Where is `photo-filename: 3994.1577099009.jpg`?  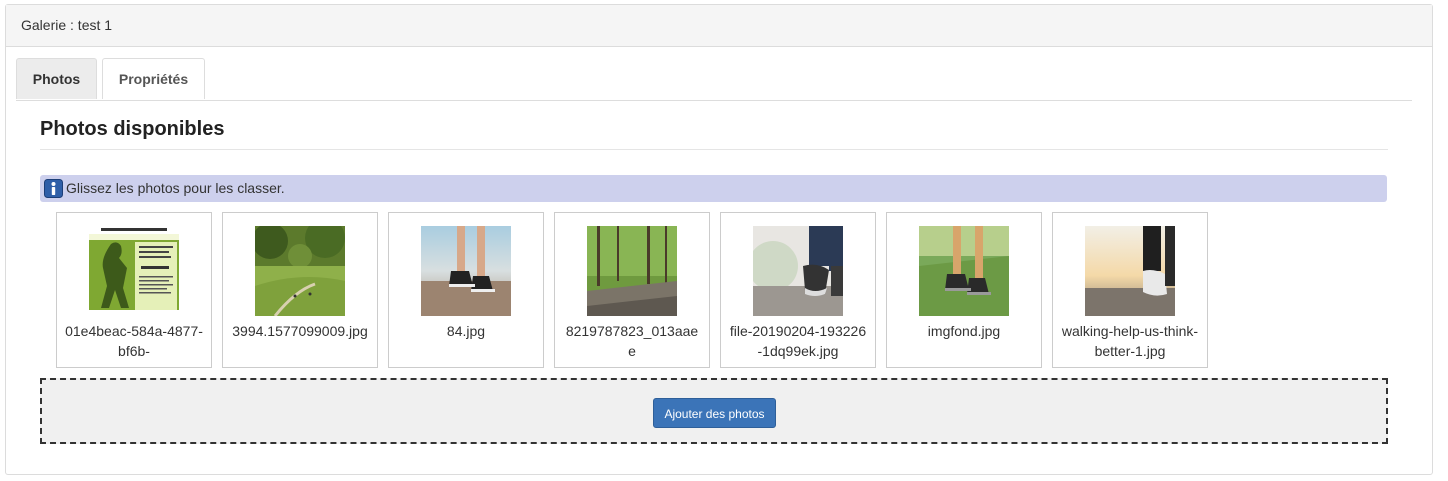 photo-filename: 3994.1577099009.jpg is located at coordinates (300, 331).